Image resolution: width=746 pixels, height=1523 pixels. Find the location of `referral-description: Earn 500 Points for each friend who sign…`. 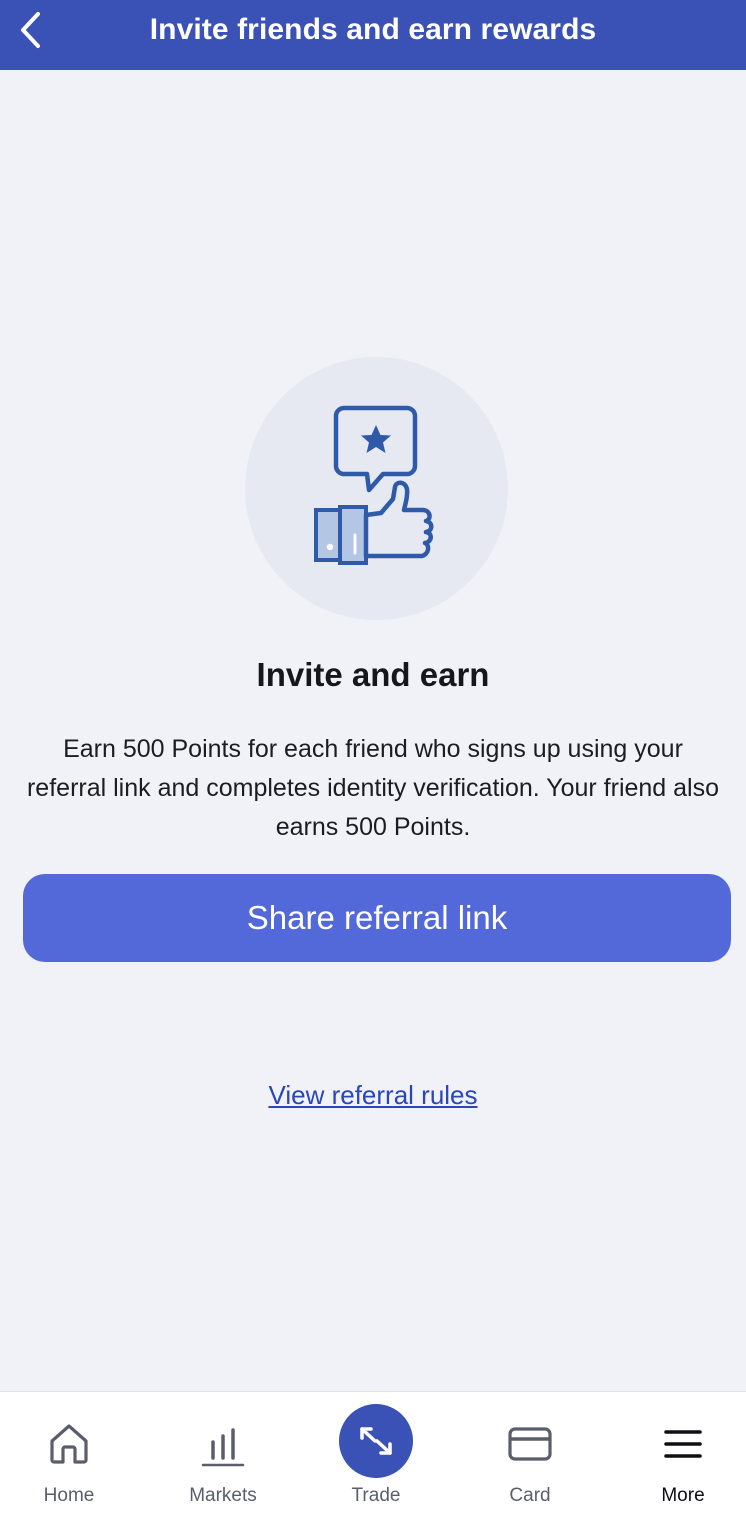

referral-description: Earn 500 Points for each friend who sign… is located at coordinates (373, 788).